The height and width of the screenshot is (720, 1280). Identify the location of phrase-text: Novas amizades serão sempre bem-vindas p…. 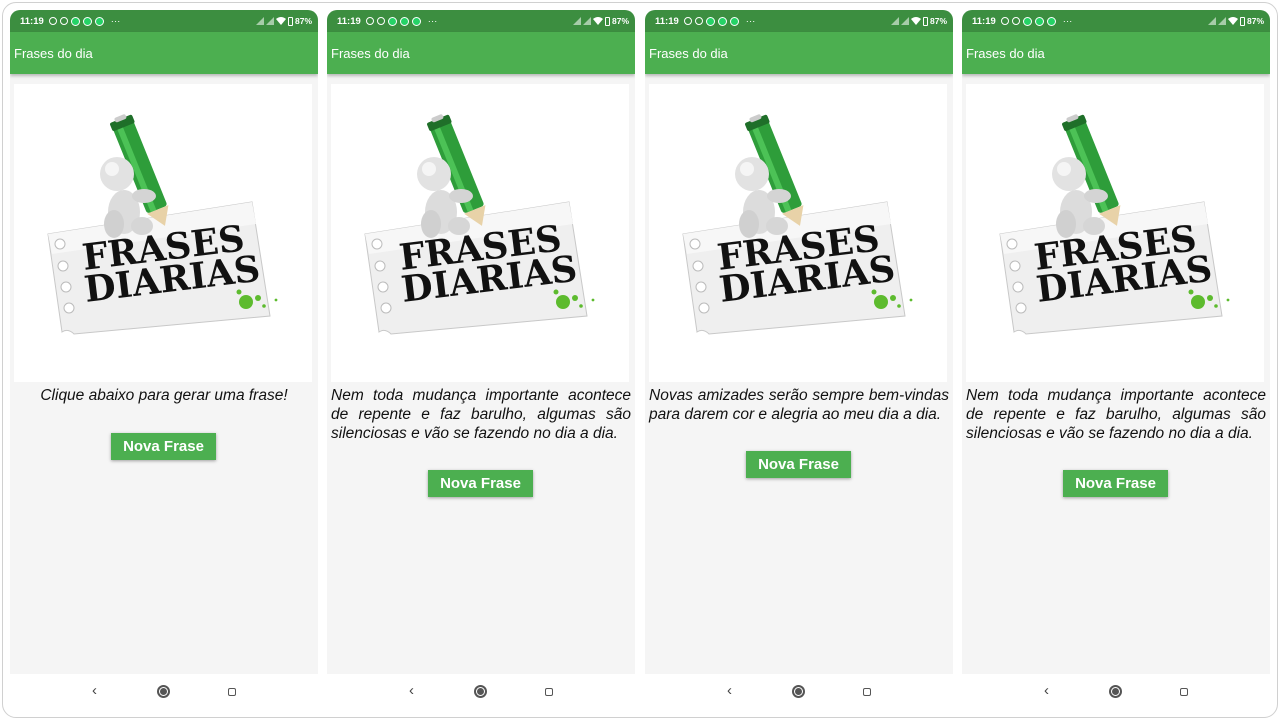
(799, 405).